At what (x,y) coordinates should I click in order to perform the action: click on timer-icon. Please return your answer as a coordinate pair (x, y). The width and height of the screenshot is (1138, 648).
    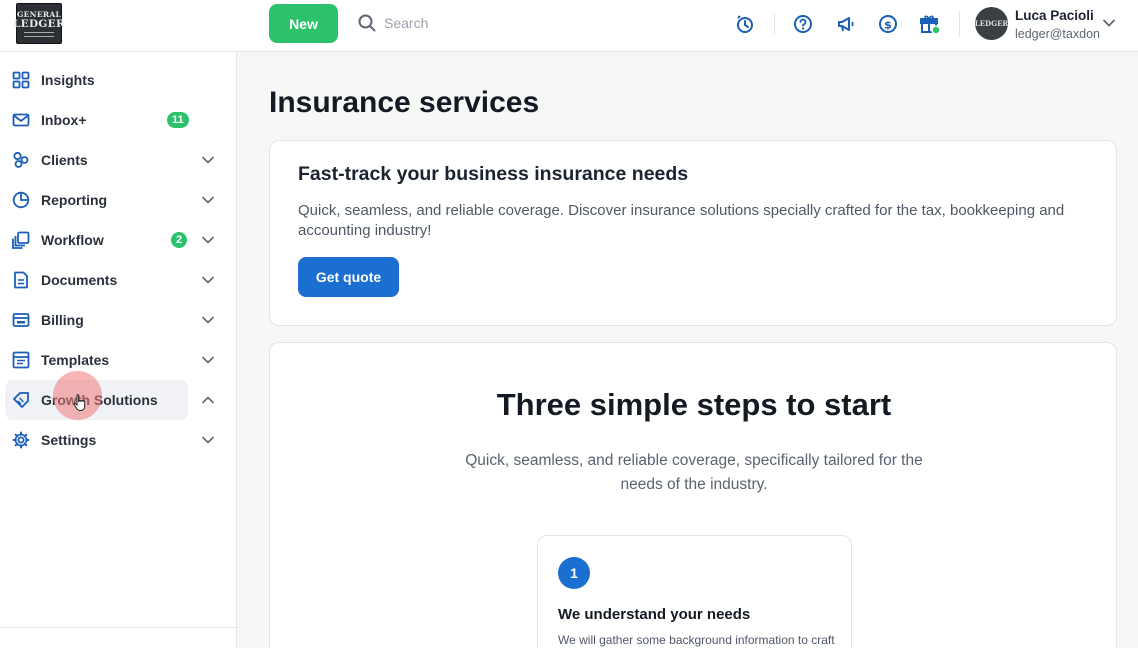
    Looking at the image, I should click on (745, 24).